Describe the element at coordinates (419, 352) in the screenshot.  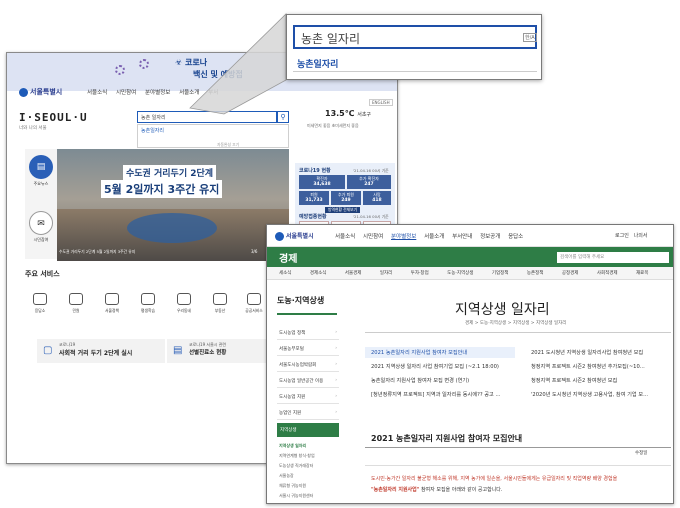
I see `list-item: 2021 농촌일자리 지원사업 참여자 모집안내` at that location.